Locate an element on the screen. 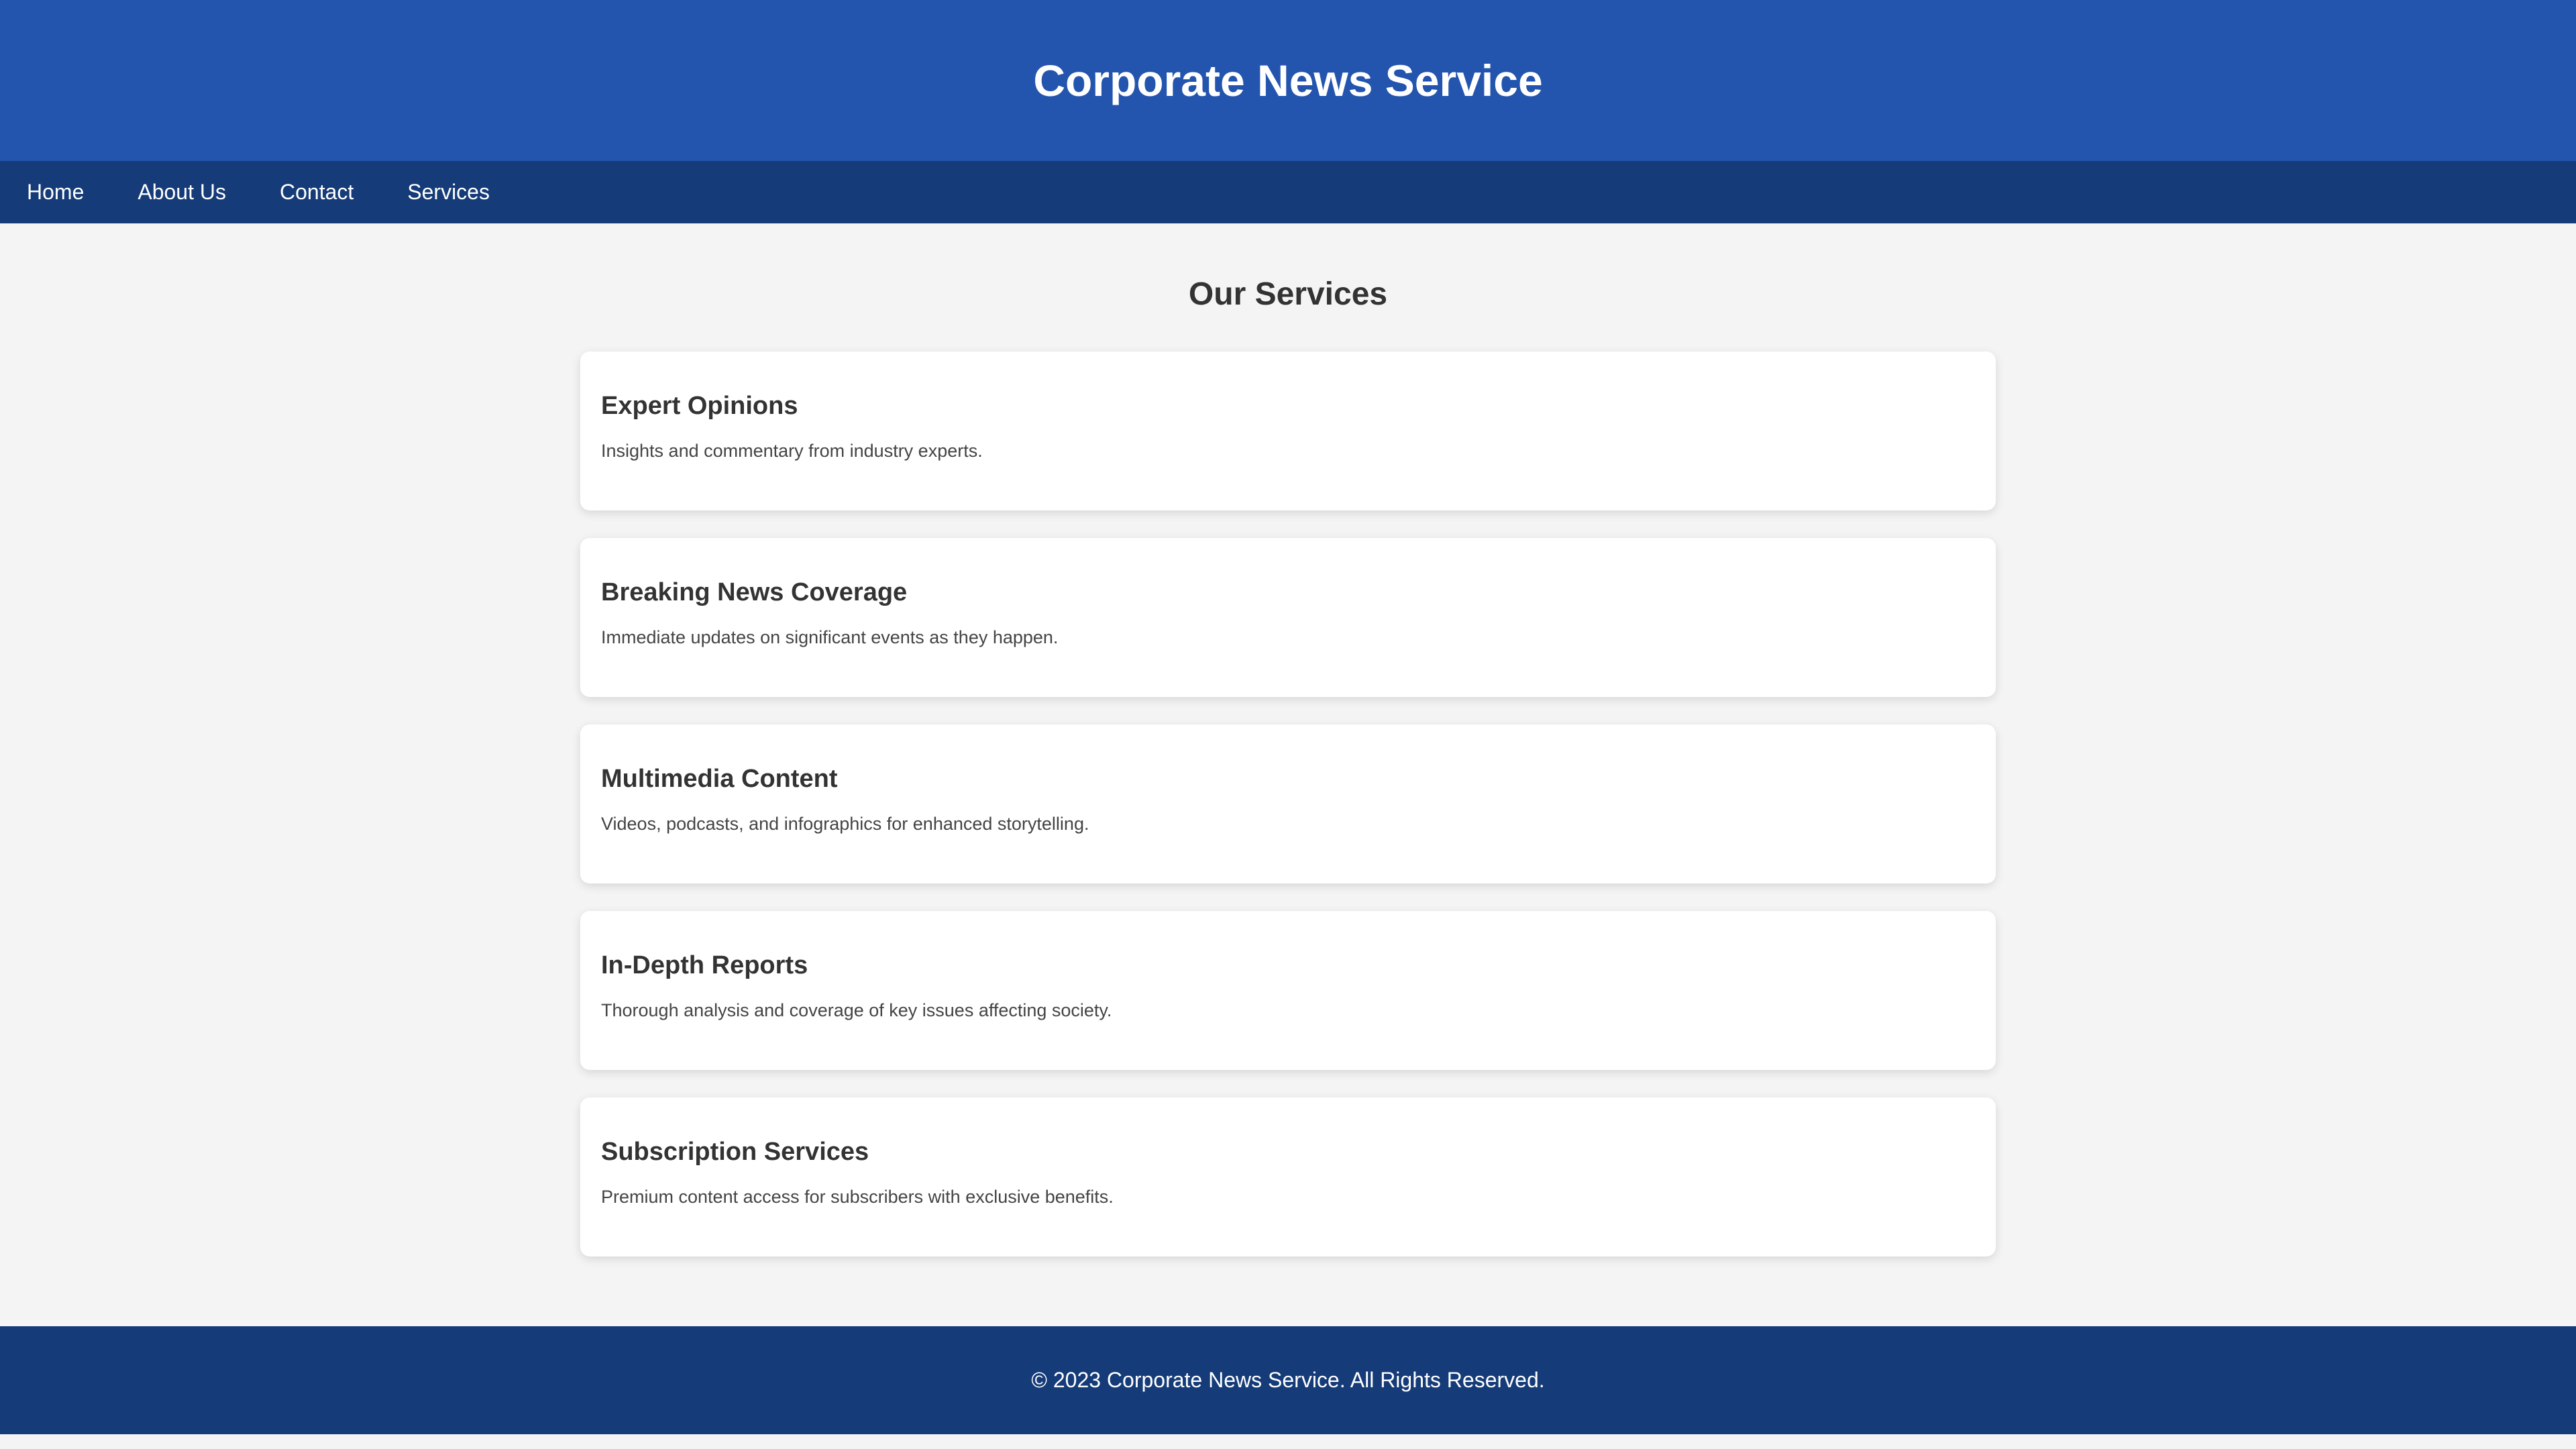 The width and height of the screenshot is (2576, 1449). nav-link-contact: Contact is located at coordinates (317, 192).